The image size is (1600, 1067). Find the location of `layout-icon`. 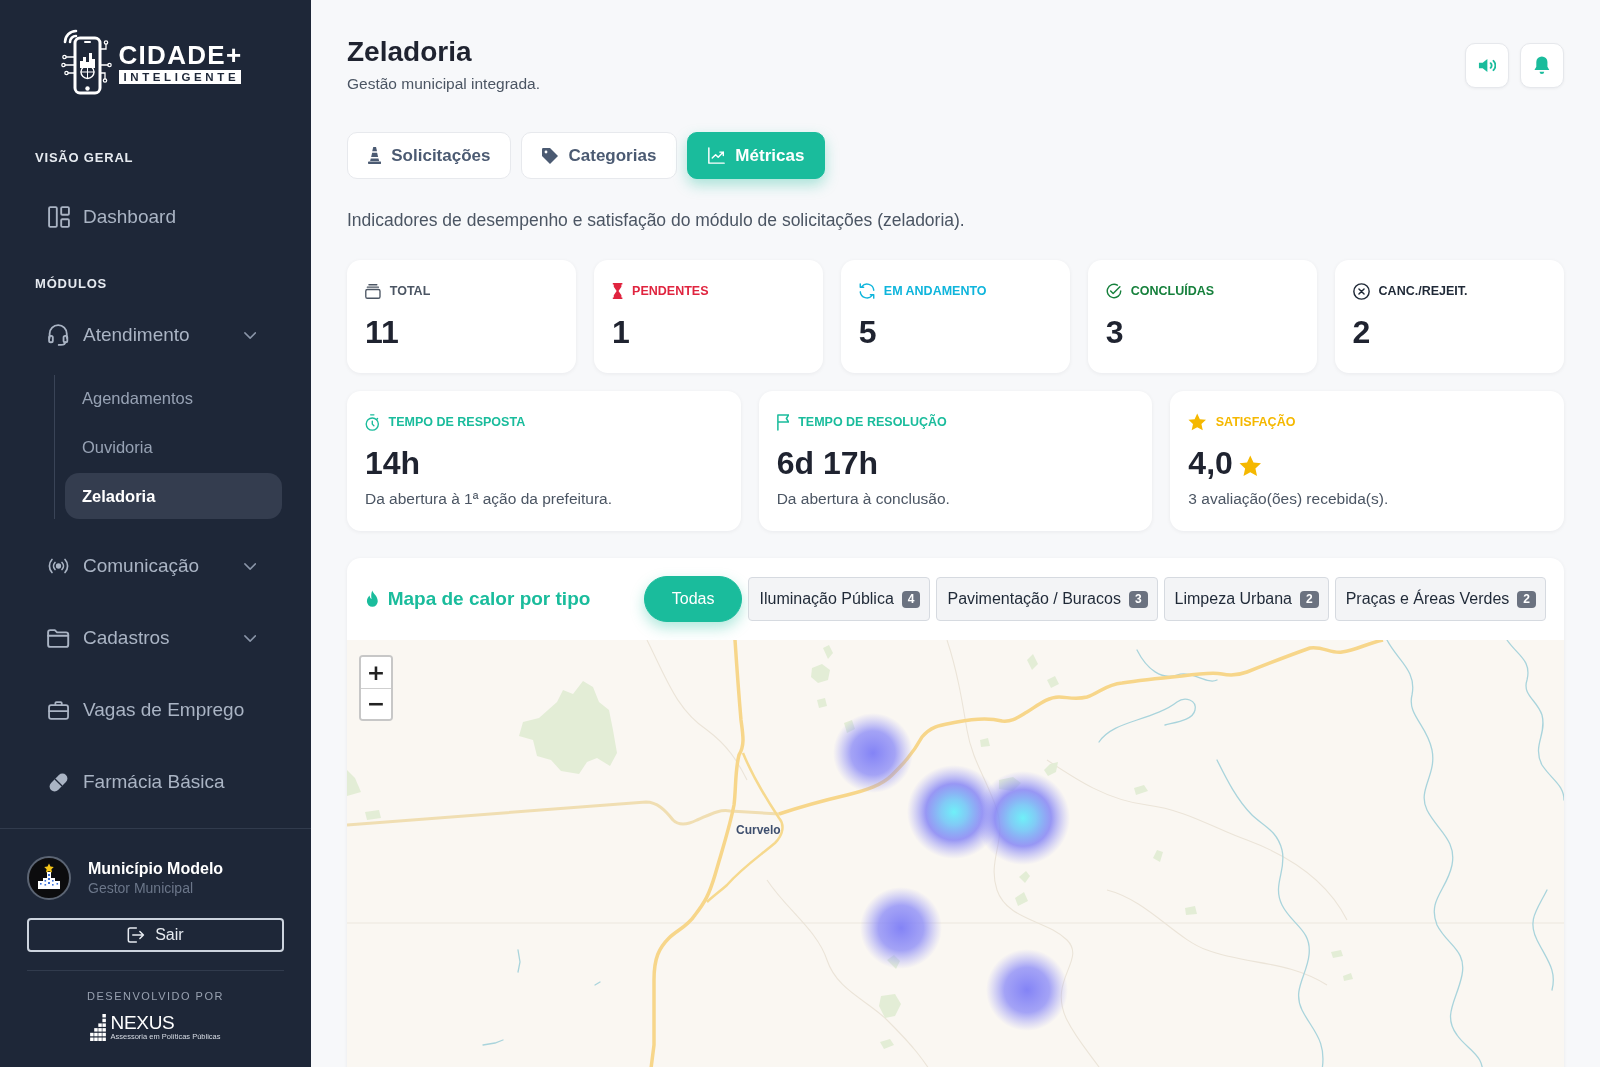

layout-icon is located at coordinates (58, 217).